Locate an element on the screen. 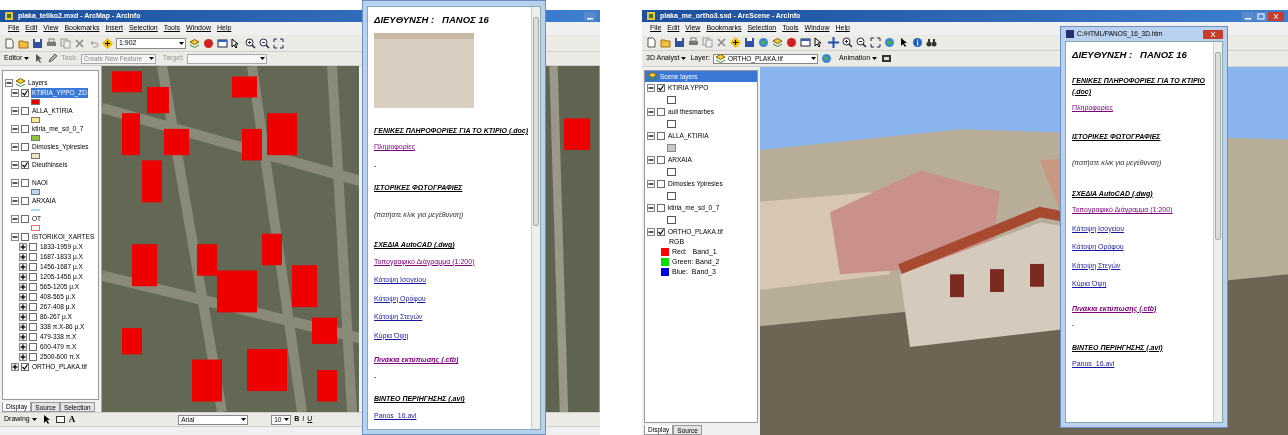 This screenshot has height=435, width=1288. pan-icon is located at coordinates (833, 42).